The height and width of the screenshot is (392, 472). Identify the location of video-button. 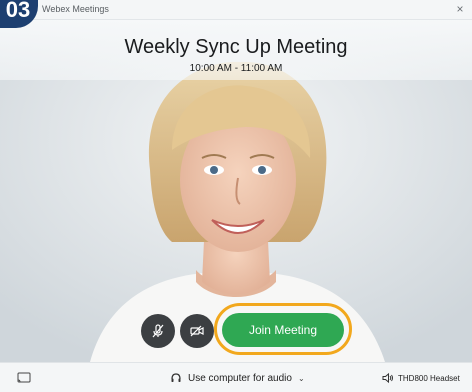
(197, 331).